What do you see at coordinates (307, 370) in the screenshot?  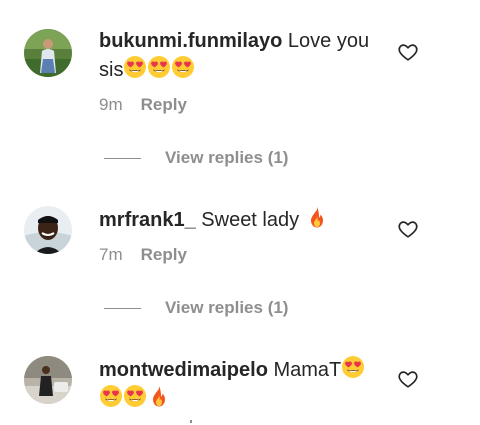 I see `comment-text: MamaT` at bounding box center [307, 370].